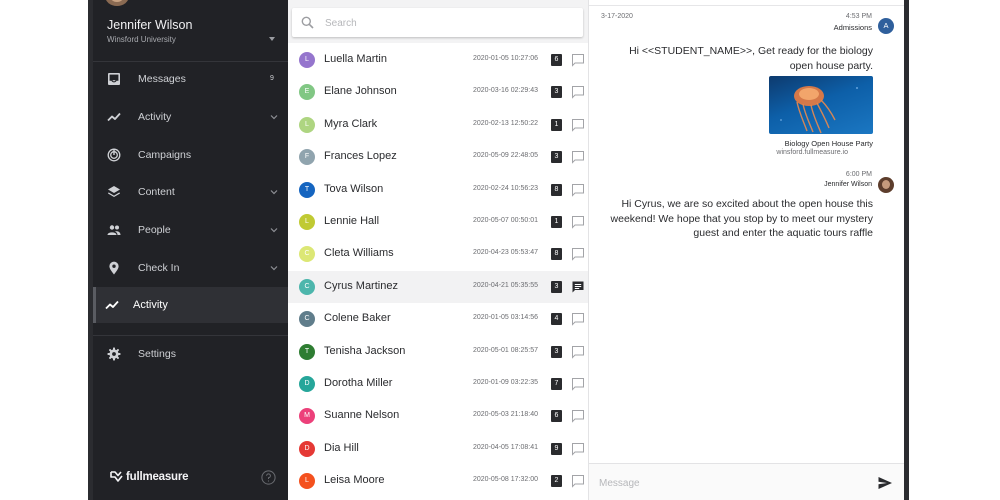 This screenshot has height=500, width=1000. Describe the element at coordinates (438, 92) in the screenshot. I see `conversation-row: E Elane Johnson 2020-03-16 02:29:43 3` at that location.